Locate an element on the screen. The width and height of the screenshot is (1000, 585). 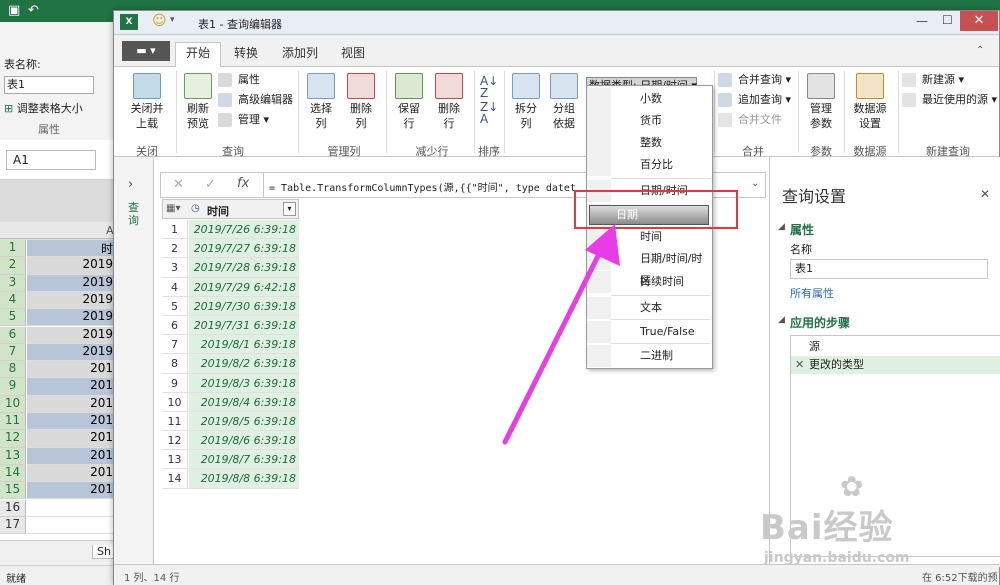
cell: 2019/7/31 6:39:18 is located at coordinates (244, 325).